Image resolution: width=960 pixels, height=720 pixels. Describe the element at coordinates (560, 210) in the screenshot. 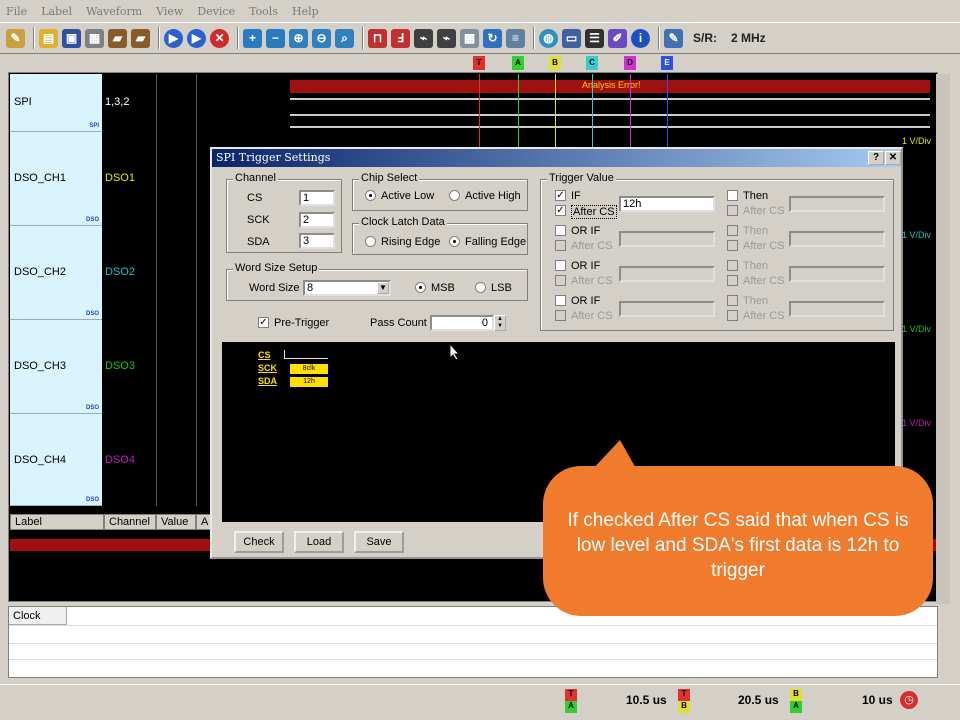

I see `after-cs-checkbox: ✓` at that location.